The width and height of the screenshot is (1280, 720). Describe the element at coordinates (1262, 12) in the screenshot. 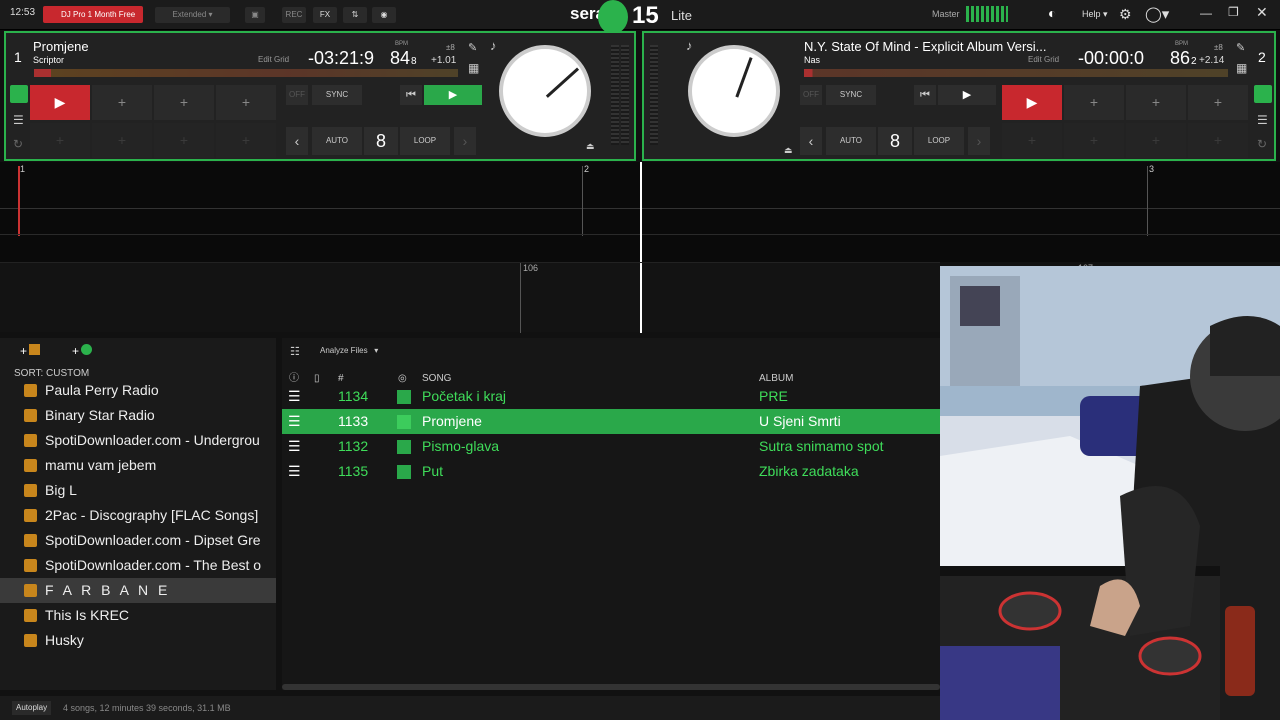

I see `close-icon: ✕` at that location.